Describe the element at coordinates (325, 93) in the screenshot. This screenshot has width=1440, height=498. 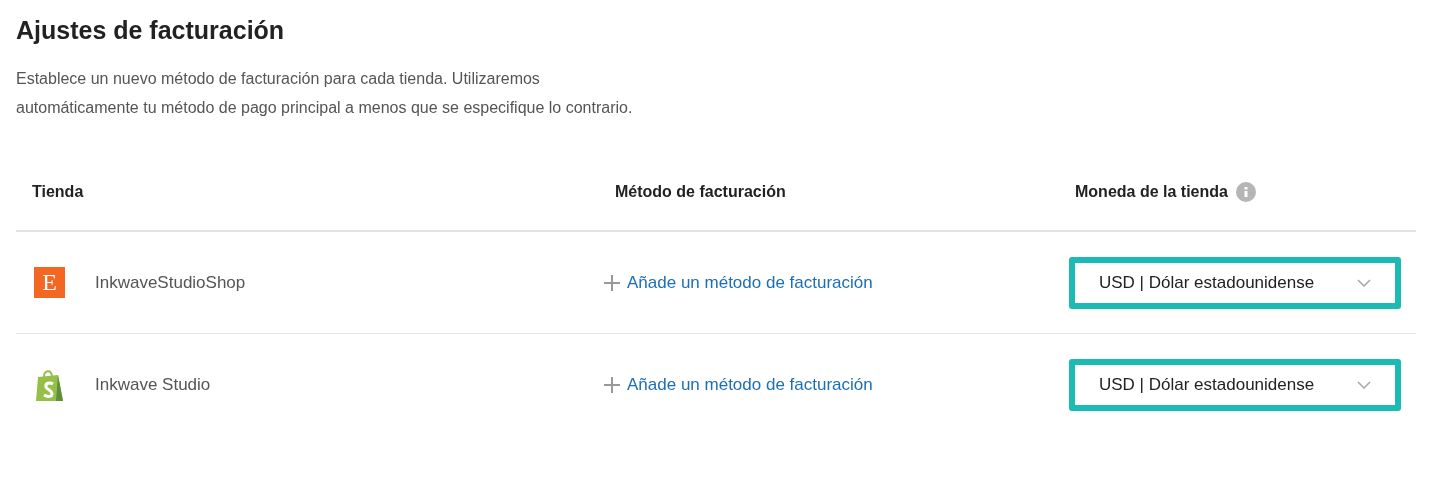
I see `description-text: Establece un nuevo método de facturación para cada tienda. Utilizaremos automáticamente tu método de pago principal a menos que se especifique lo contrario.` at that location.